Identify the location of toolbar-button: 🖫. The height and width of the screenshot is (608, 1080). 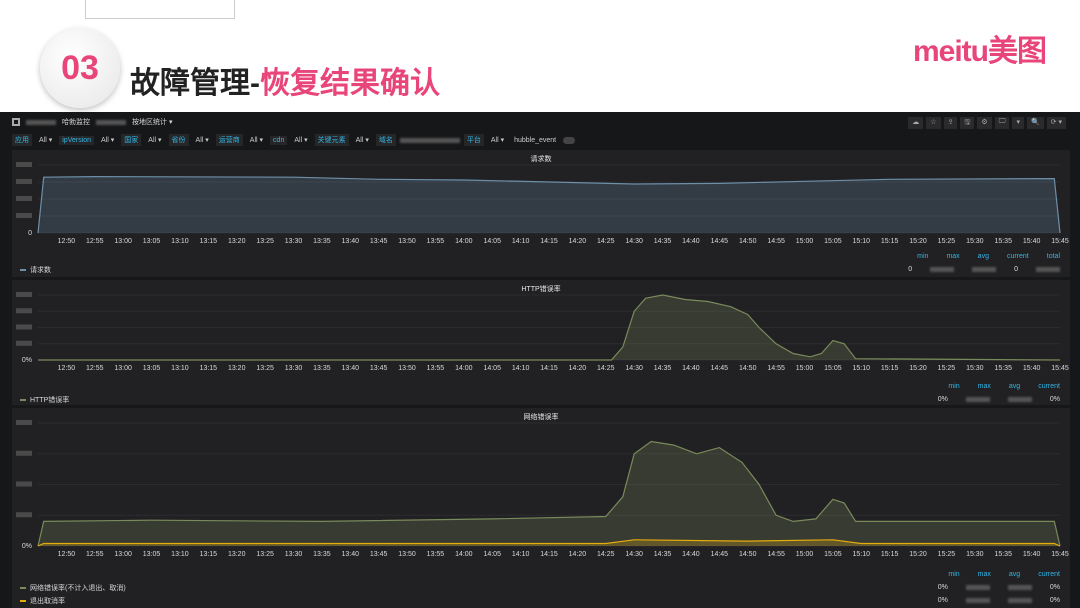
(967, 123).